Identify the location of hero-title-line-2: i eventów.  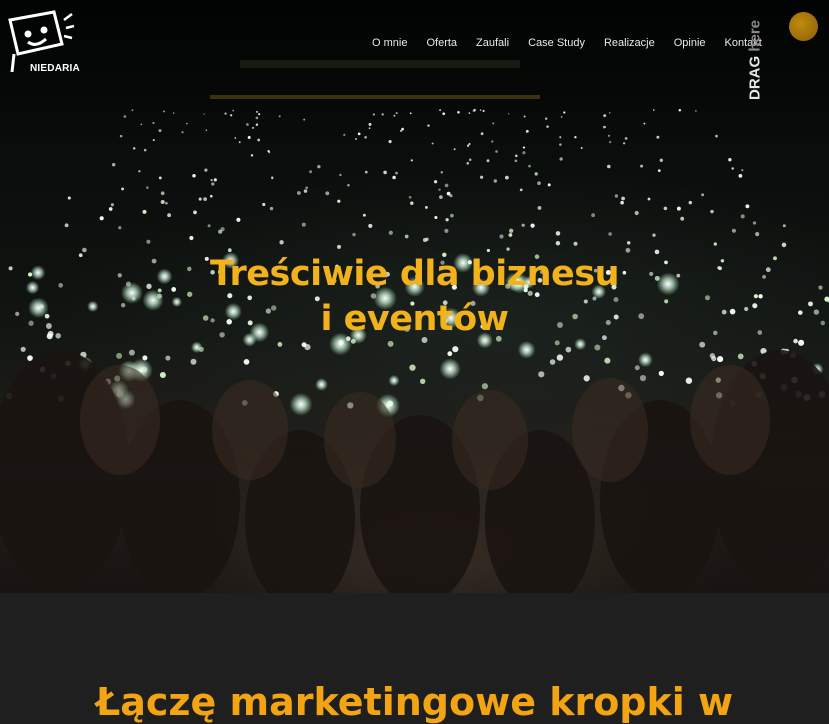
(415, 319).